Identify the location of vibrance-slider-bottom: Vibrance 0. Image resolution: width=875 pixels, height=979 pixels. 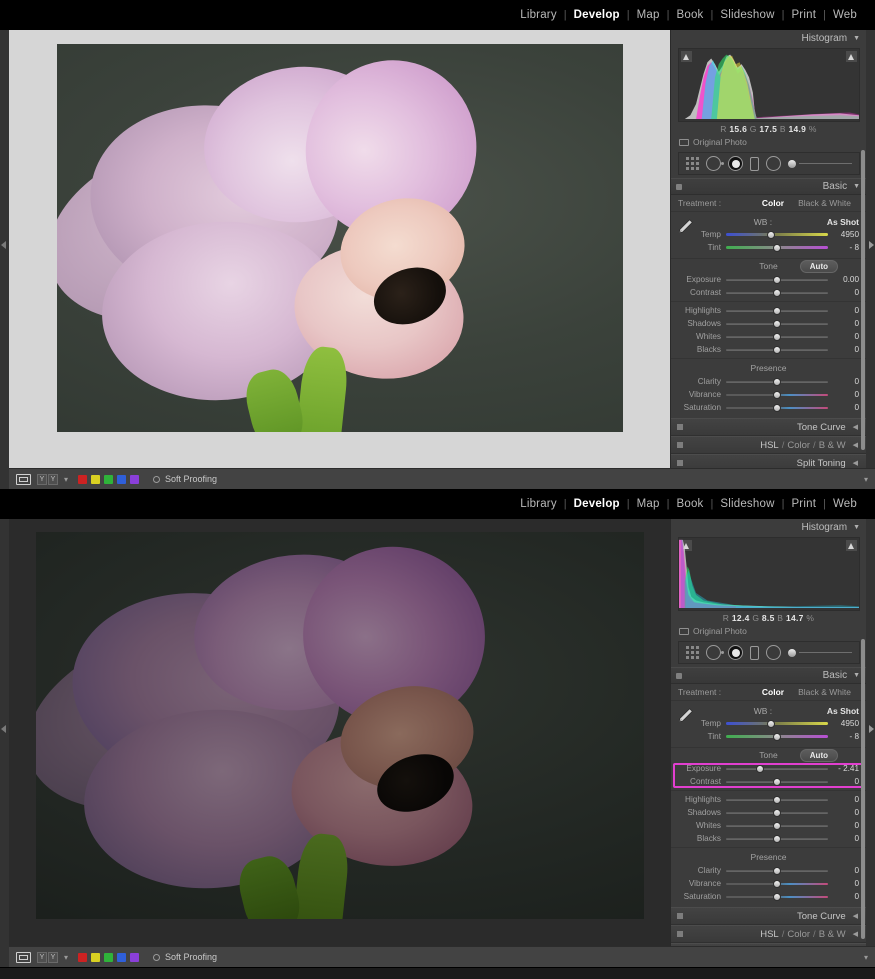
(768, 883).